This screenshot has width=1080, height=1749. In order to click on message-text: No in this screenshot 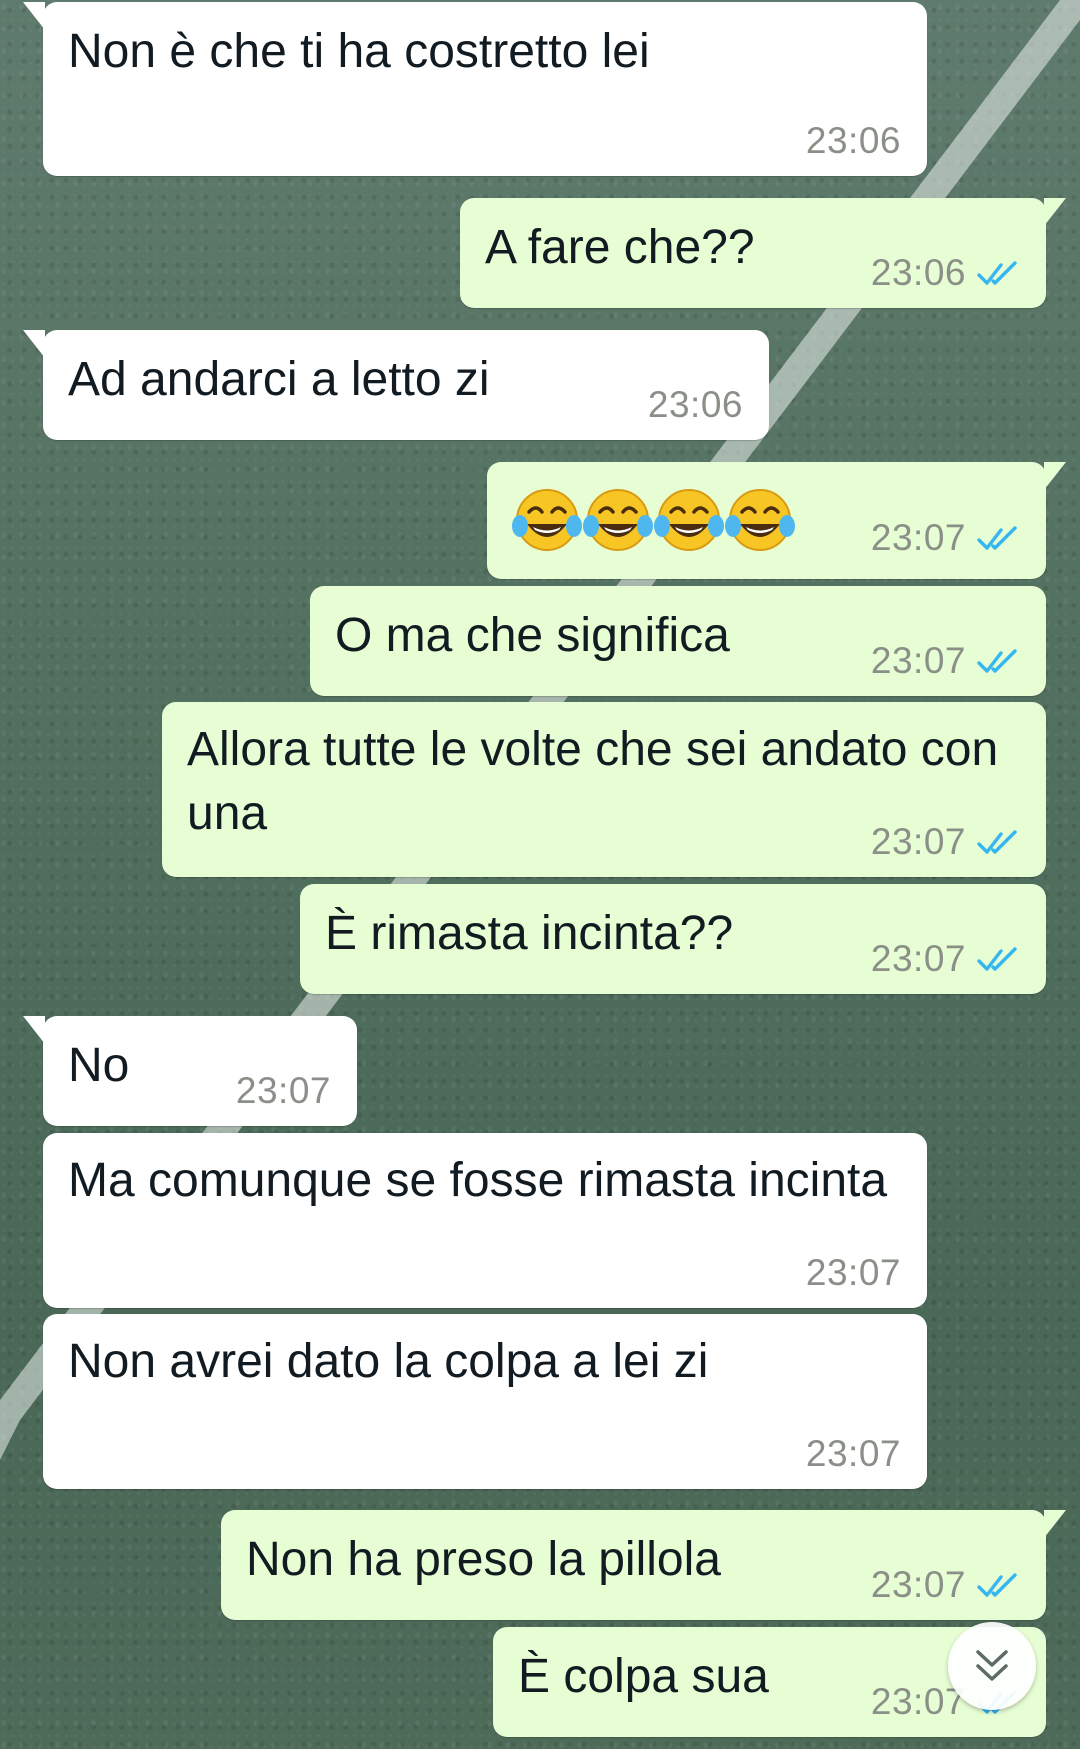, I will do `click(99, 1065)`.